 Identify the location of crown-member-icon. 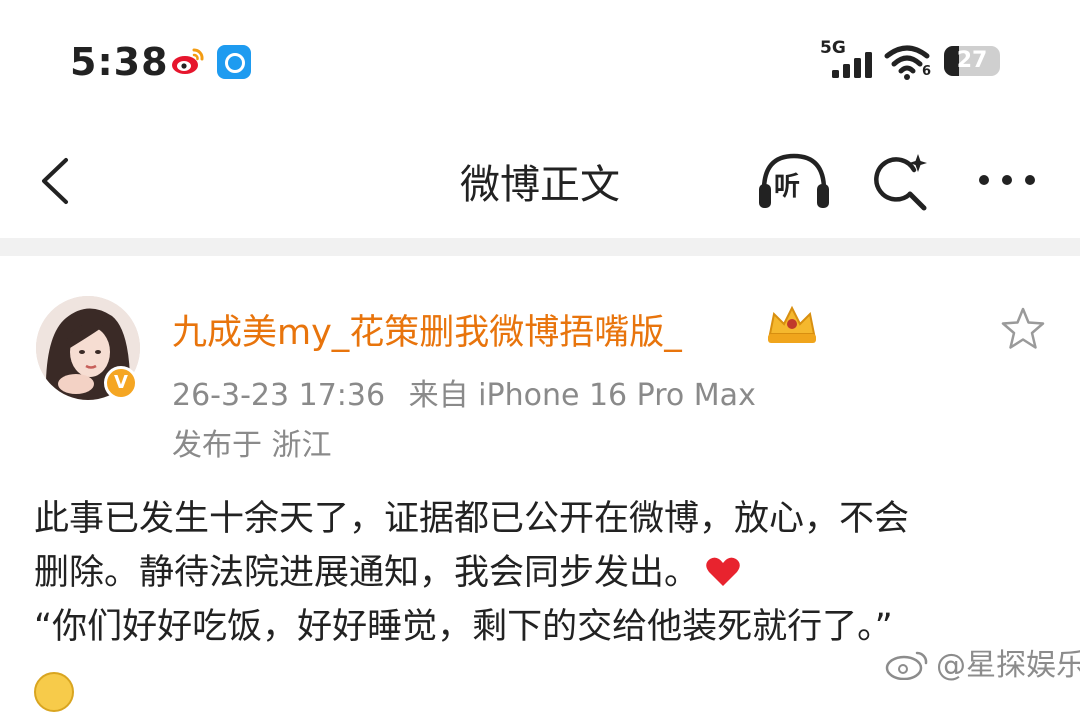
(792, 324).